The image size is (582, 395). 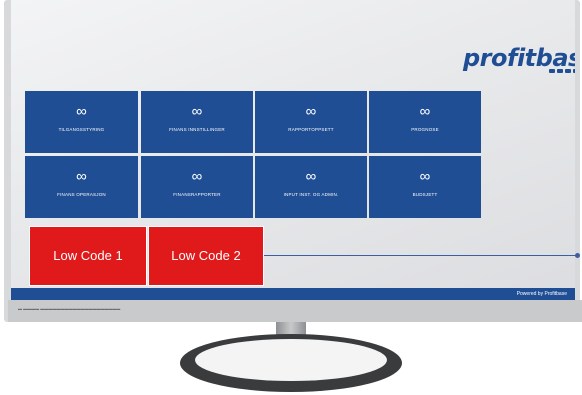 What do you see at coordinates (197, 194) in the screenshot?
I see `tile-label: FINANSRAPPORTER` at bounding box center [197, 194].